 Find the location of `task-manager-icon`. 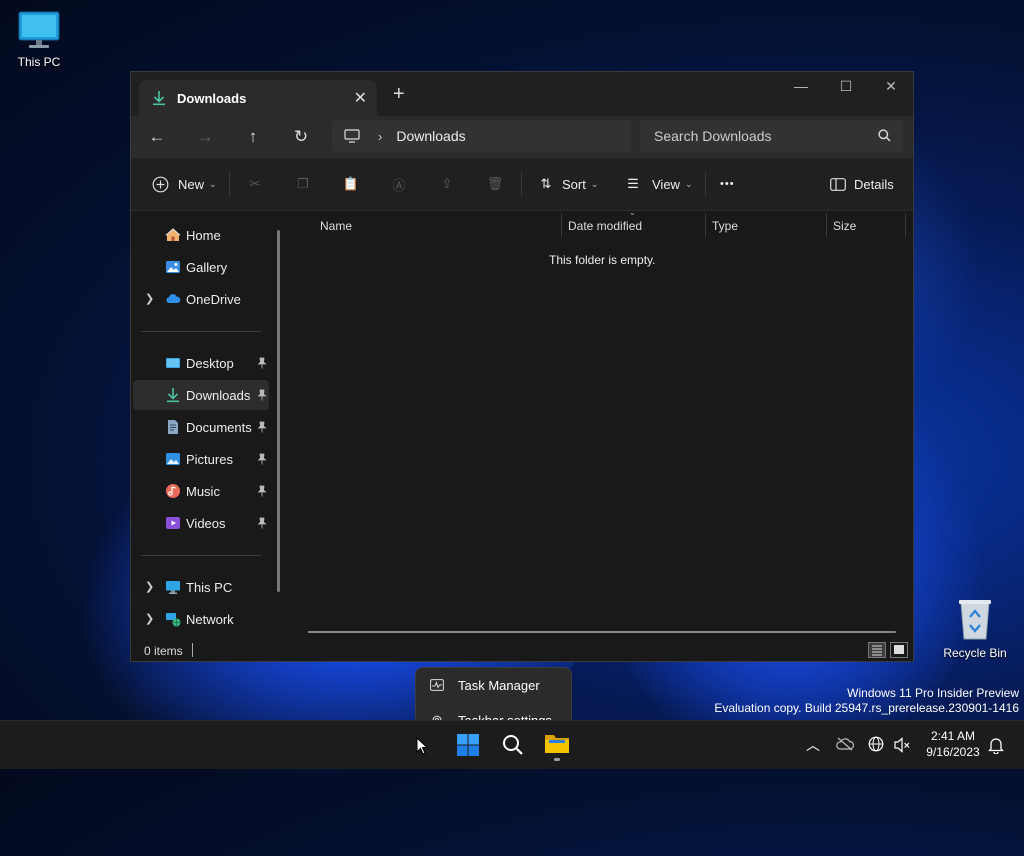

task-manager-icon is located at coordinates (437, 685).